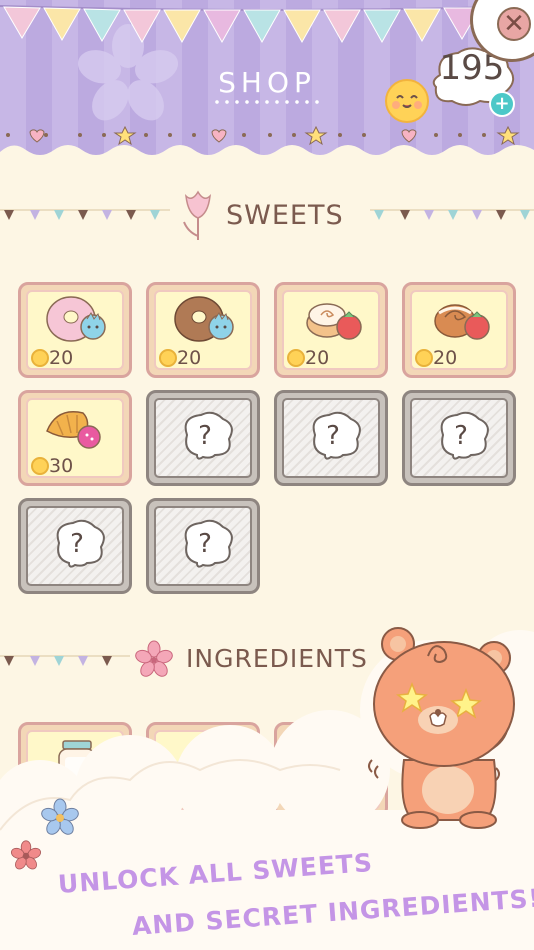 Image resolution: width=534 pixels, height=950 pixels. I want to click on sweets-title: SWEETS, so click(285, 215).